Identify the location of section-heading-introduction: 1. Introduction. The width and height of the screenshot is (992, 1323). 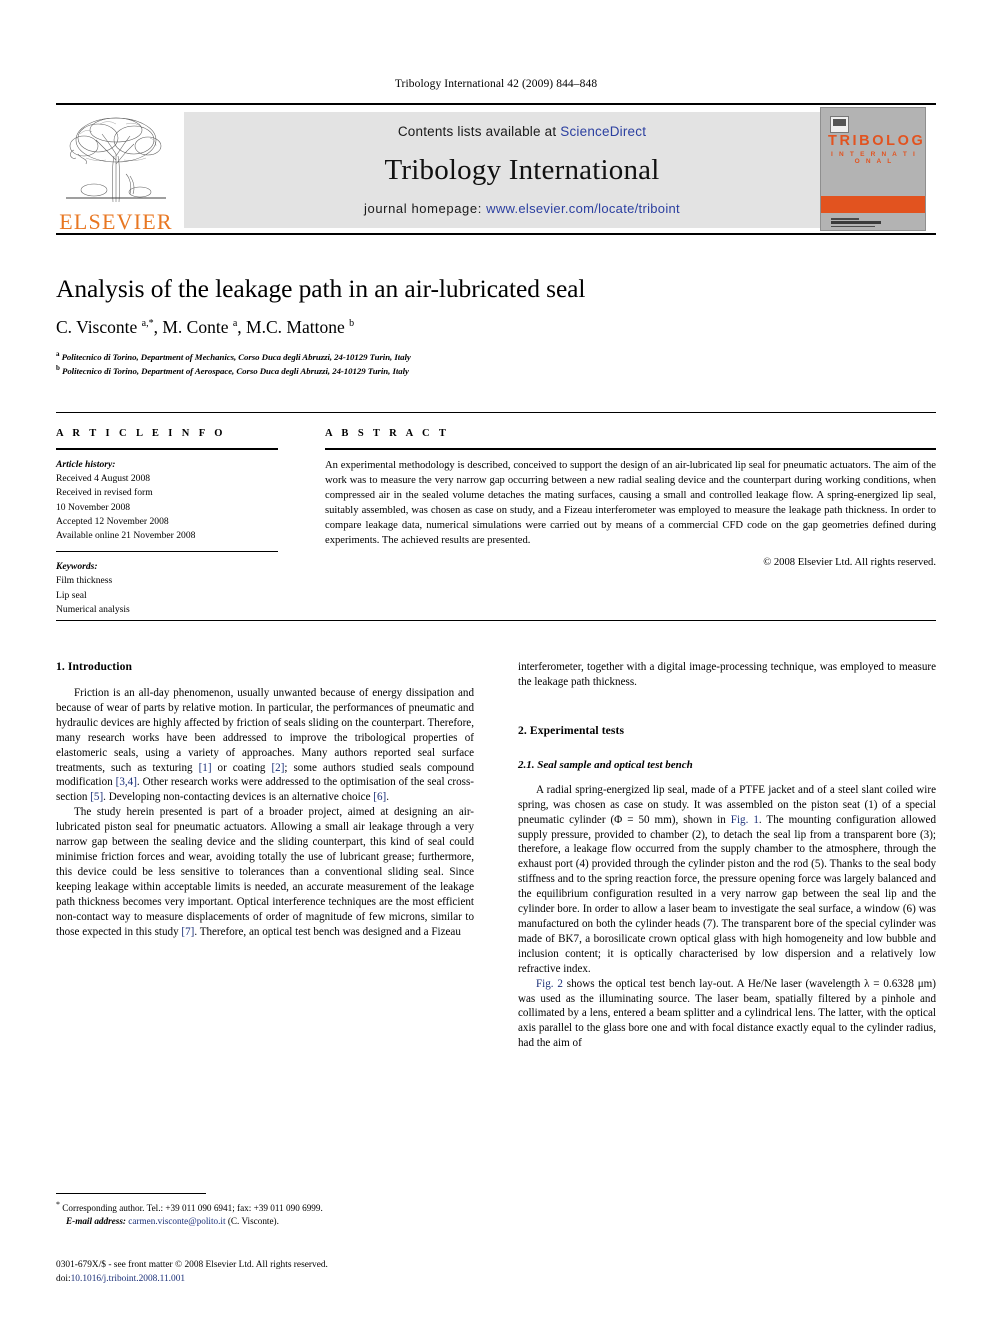
(94, 666).